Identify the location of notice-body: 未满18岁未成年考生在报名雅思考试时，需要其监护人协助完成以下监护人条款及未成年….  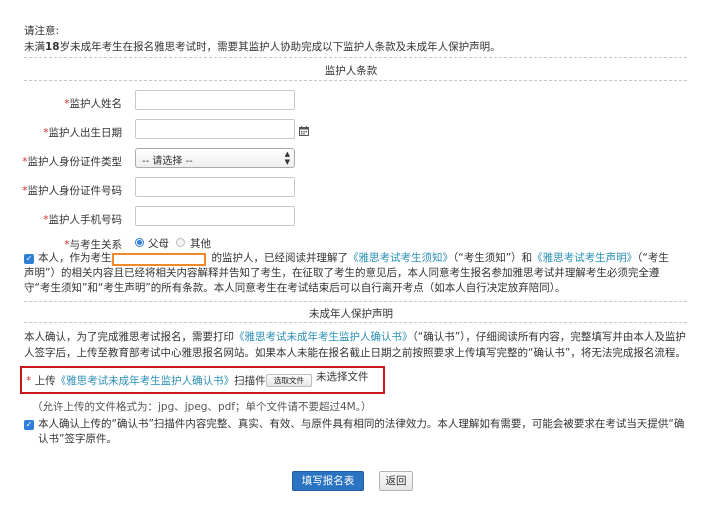
(262, 47).